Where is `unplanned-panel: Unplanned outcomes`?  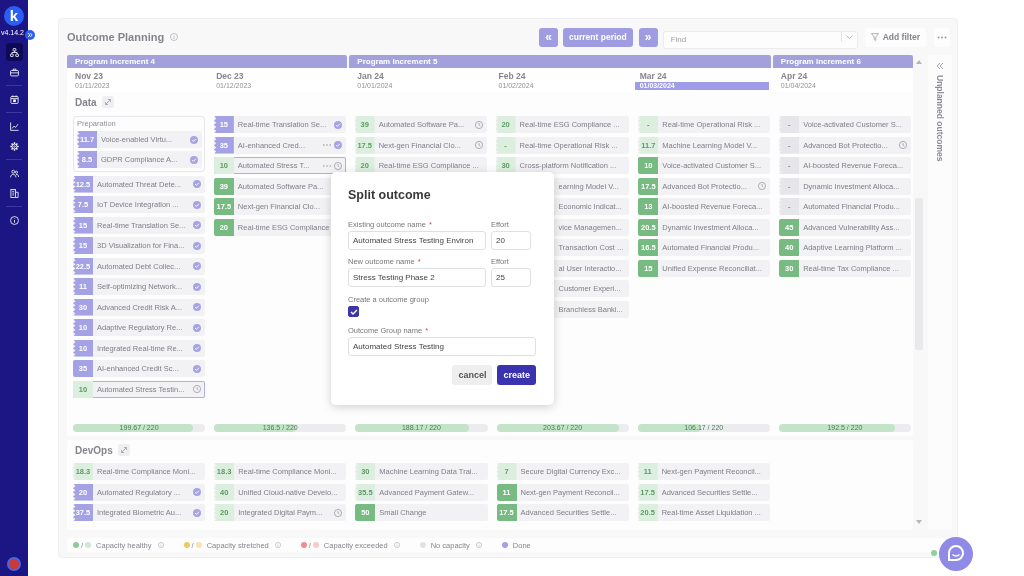
unplanned-panel: Unplanned outcomes is located at coordinates (940, 292).